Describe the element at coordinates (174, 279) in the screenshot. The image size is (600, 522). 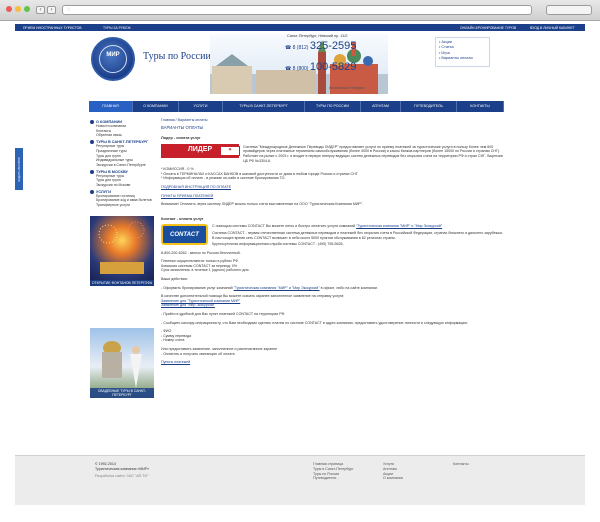
I see `steps-title: Ваши действия:` at that location.